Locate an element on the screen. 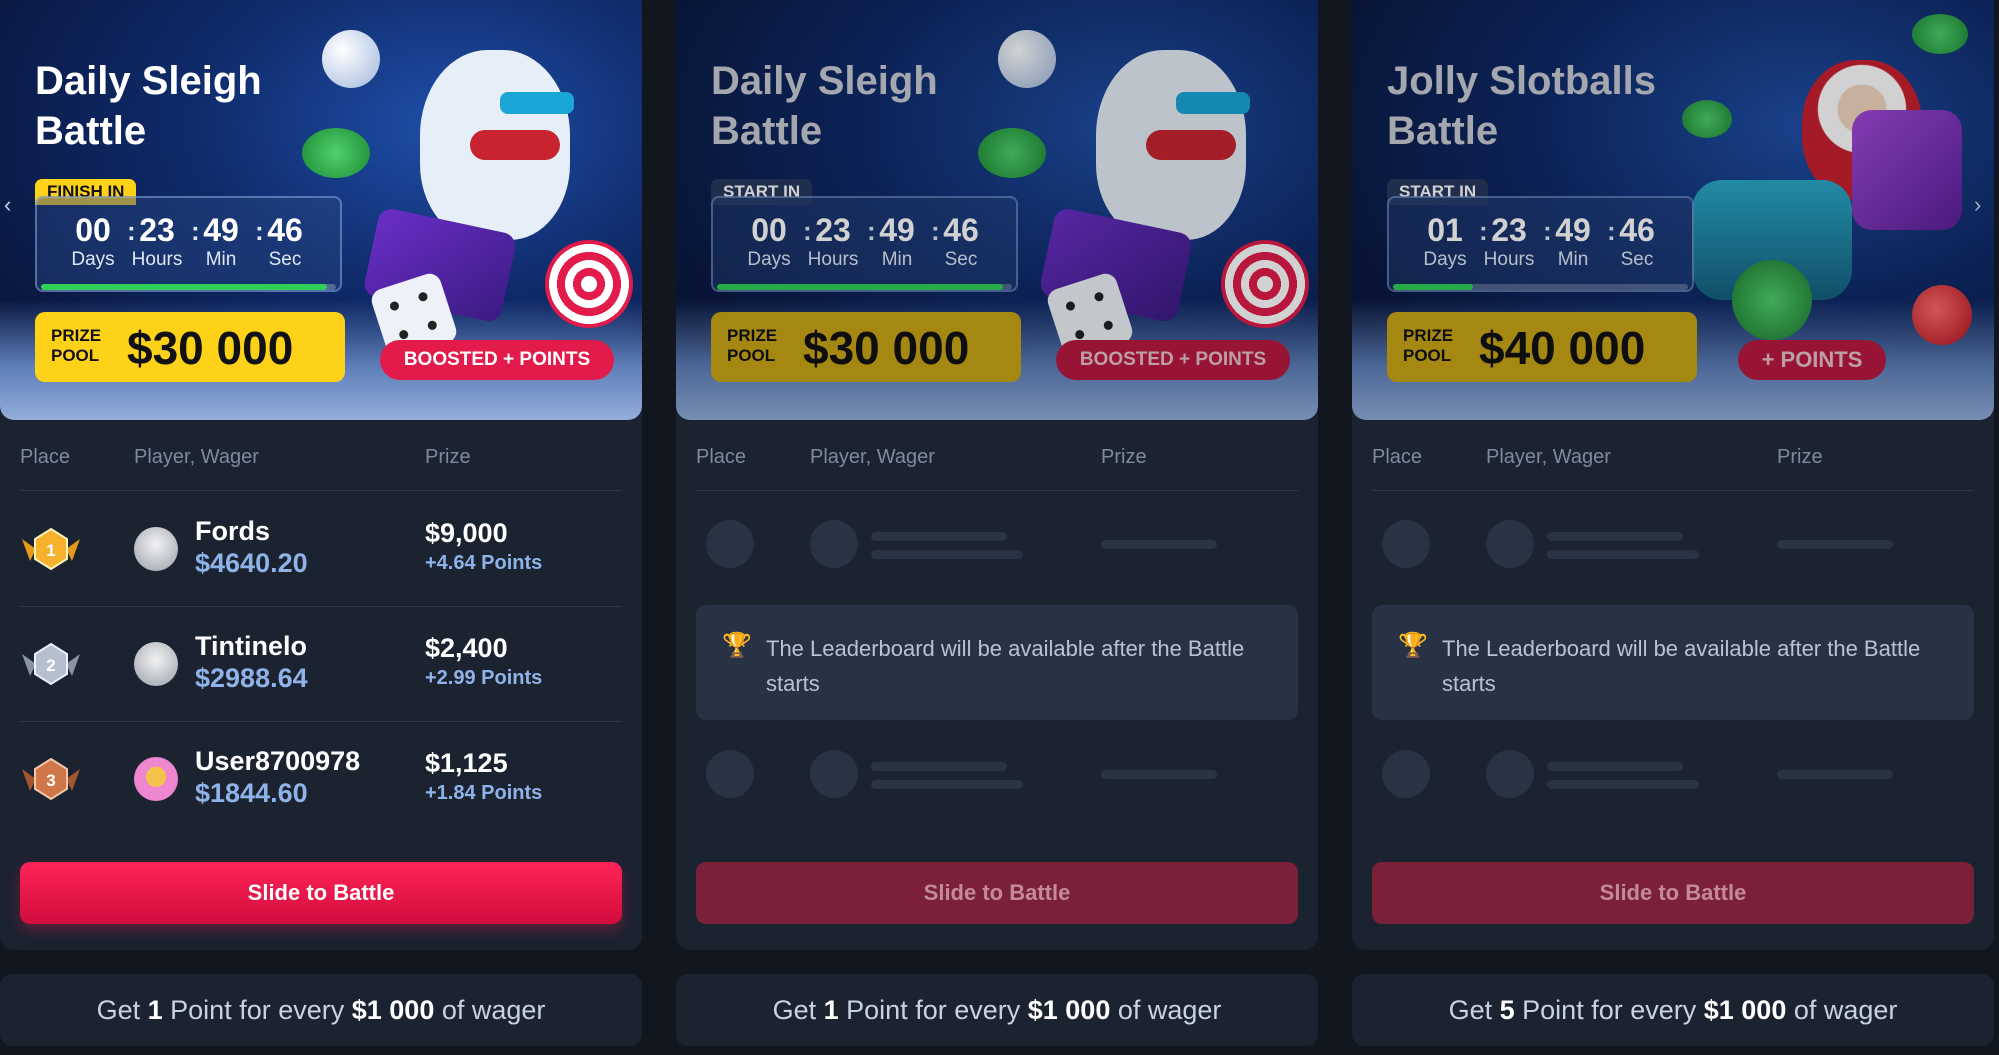 The height and width of the screenshot is (1055, 1999). player-wager: $1844.60 is located at coordinates (251, 793).